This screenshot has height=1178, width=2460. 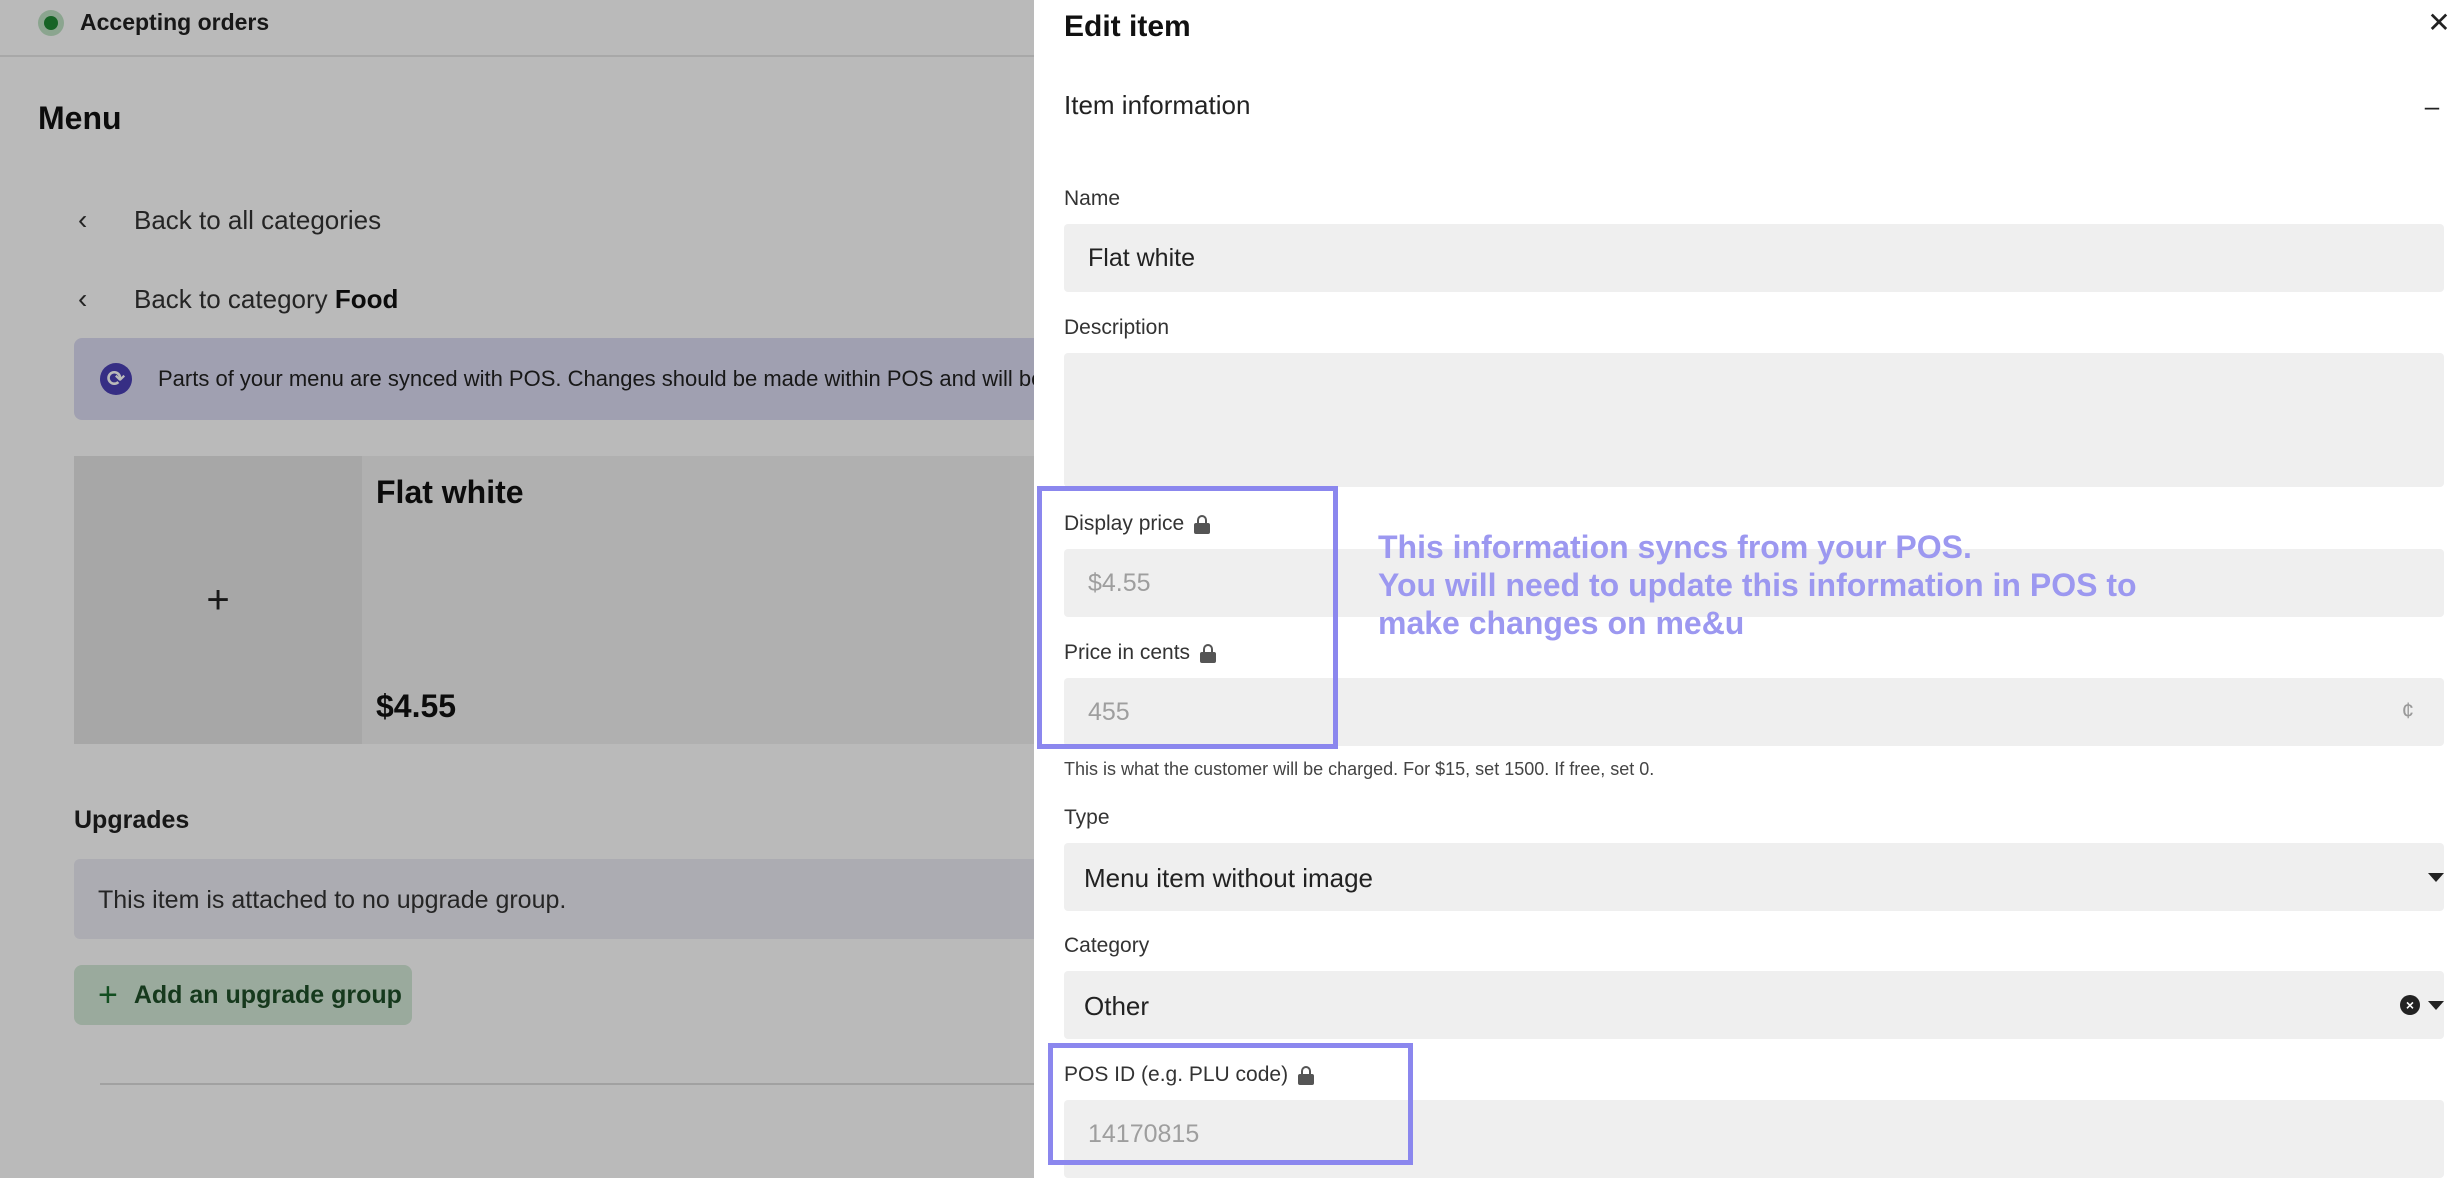 I want to click on collapse-section-button: –, so click(x=2432, y=106).